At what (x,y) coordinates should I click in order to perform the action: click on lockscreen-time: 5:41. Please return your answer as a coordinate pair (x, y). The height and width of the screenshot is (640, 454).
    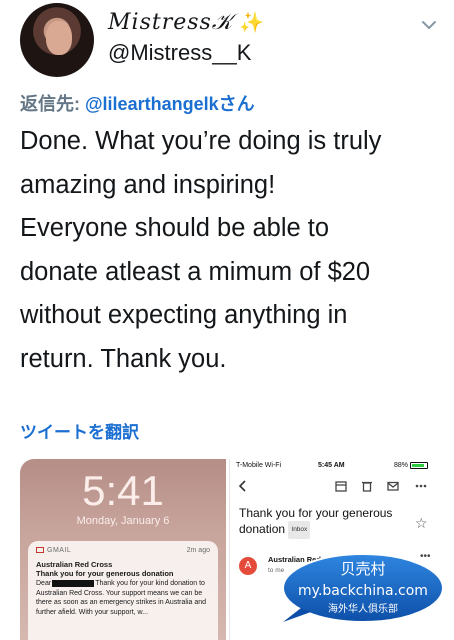
    Looking at the image, I should click on (123, 490).